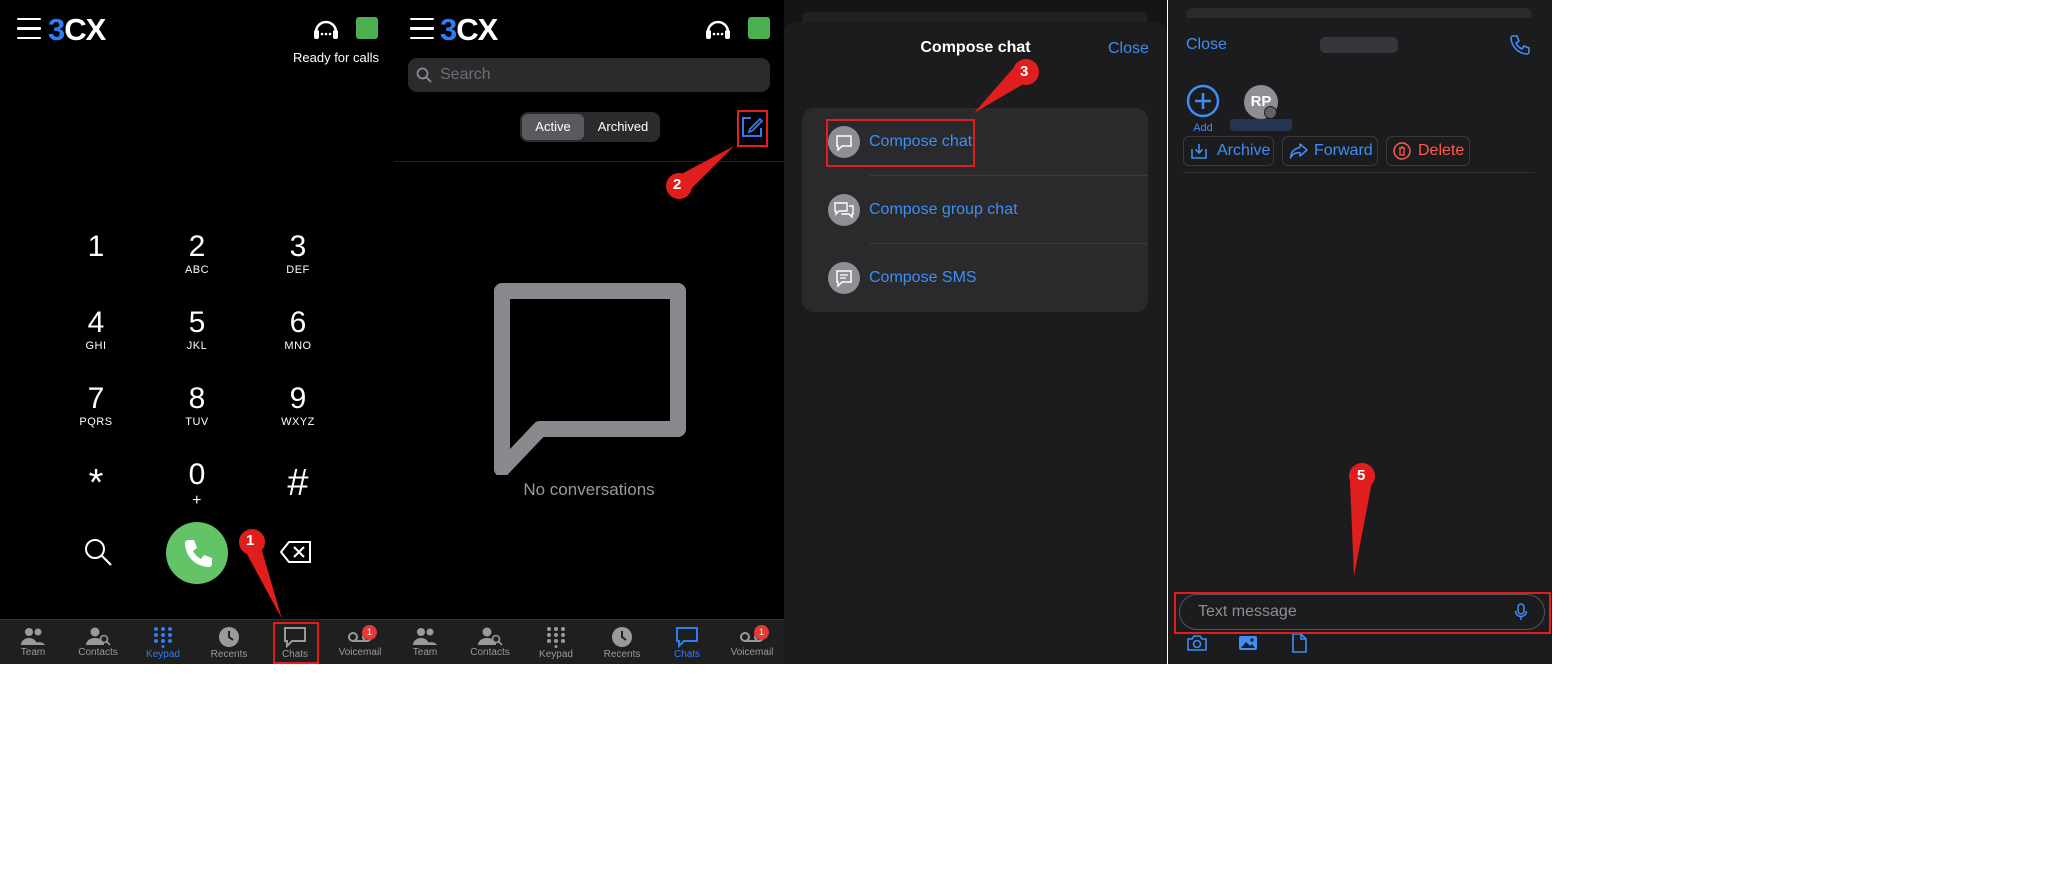 This screenshot has height=874, width=2048. Describe the element at coordinates (1261, 125) in the screenshot. I see `participant-label-blurred` at that location.